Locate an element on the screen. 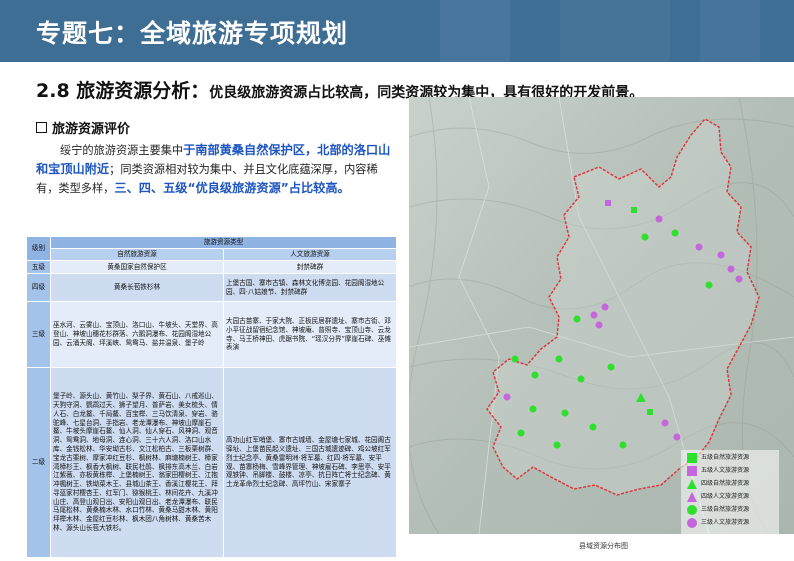 The width and height of the screenshot is (794, 561). legend-item: 四级自然旅游资源 is located at coordinates (718, 484).